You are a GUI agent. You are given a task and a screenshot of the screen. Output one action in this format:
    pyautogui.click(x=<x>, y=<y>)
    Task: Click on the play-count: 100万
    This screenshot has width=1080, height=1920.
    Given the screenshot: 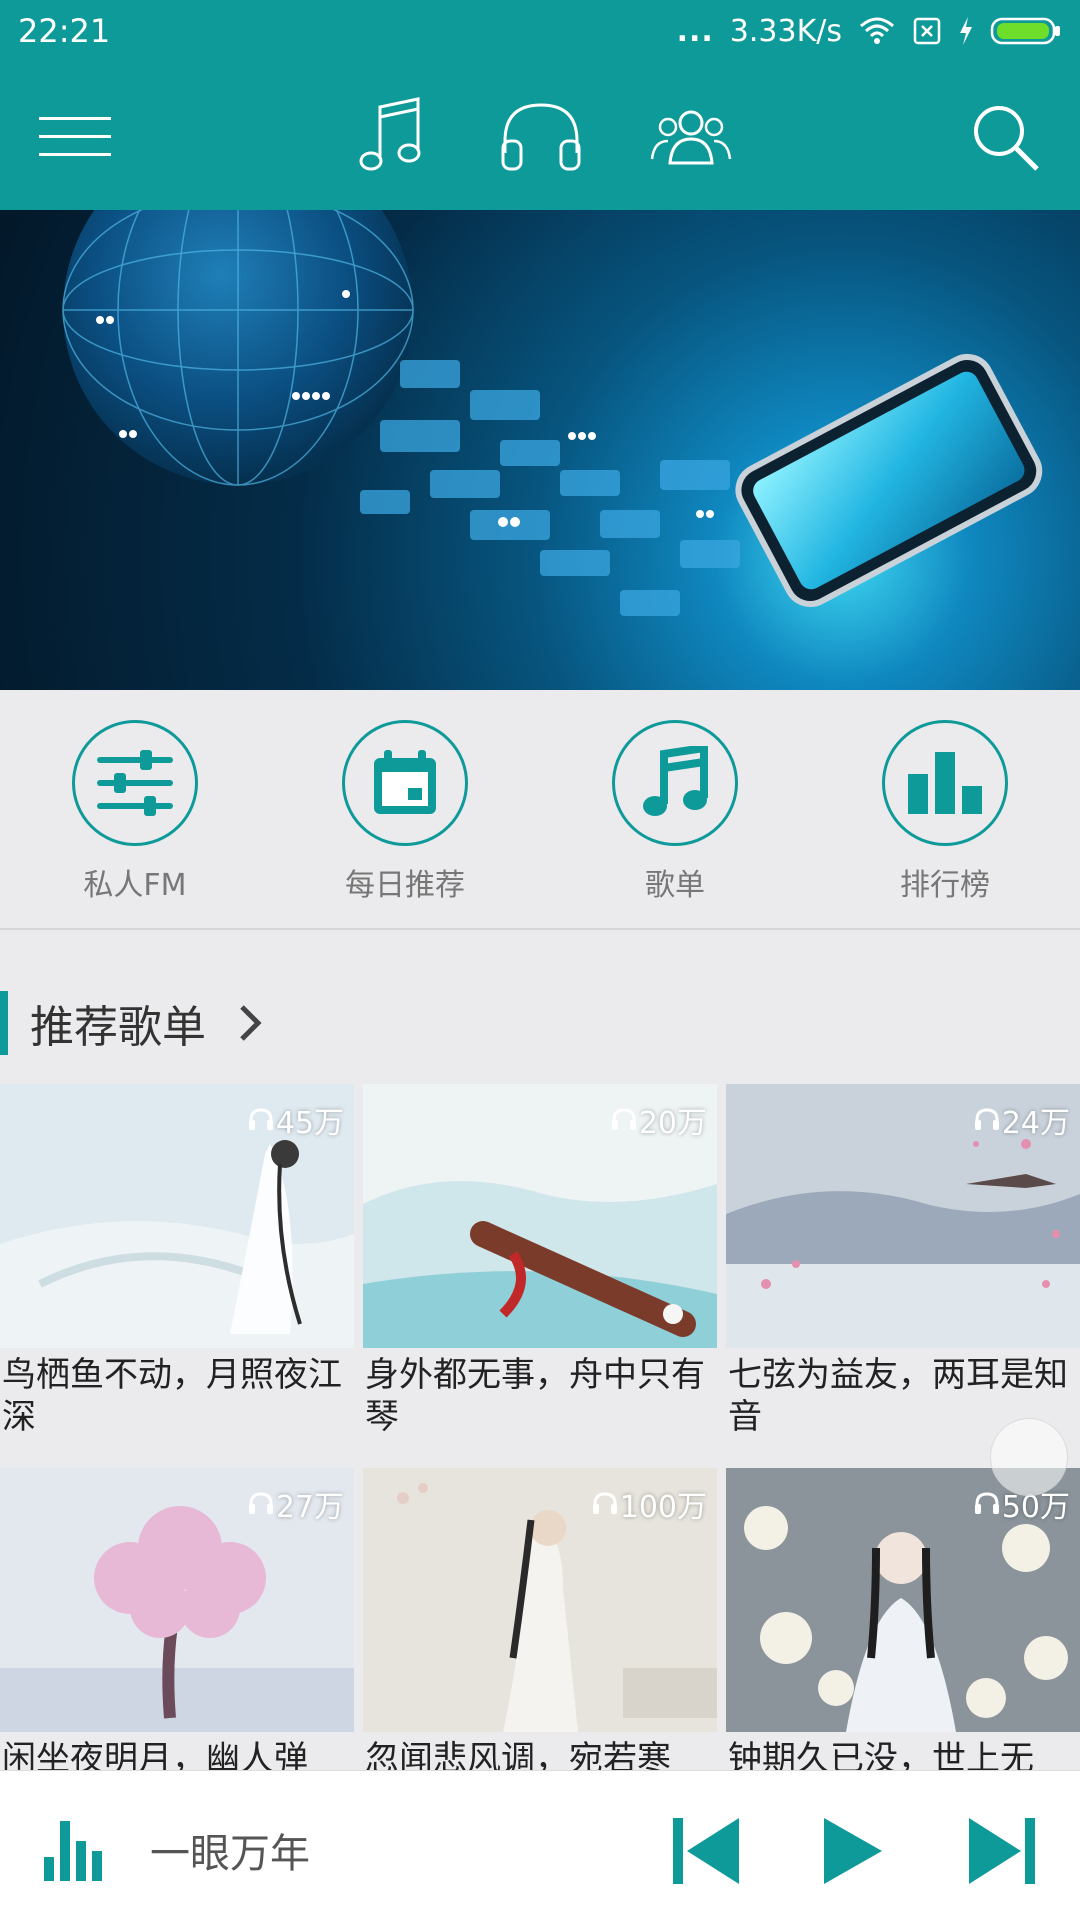 What is the action you would take?
    pyautogui.click(x=649, y=1504)
    